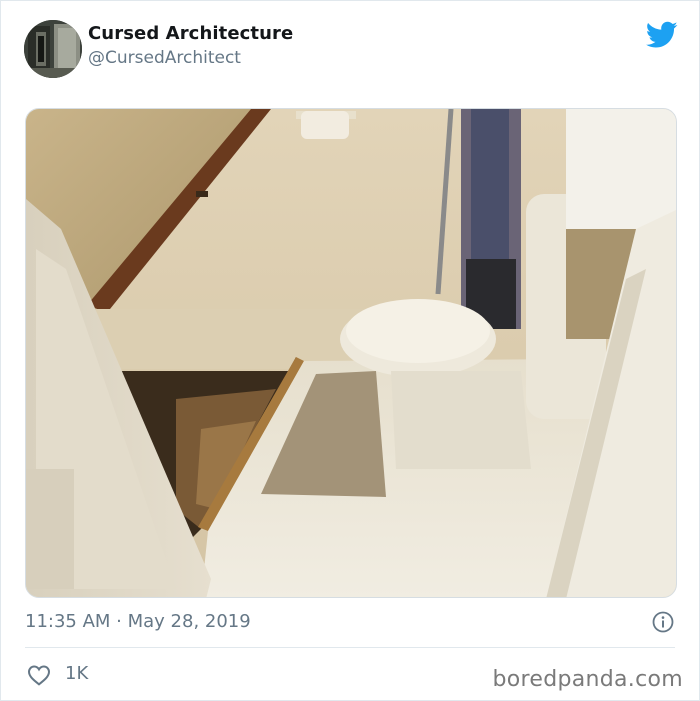  I want to click on watermark: boredpanda.com, so click(587, 679).